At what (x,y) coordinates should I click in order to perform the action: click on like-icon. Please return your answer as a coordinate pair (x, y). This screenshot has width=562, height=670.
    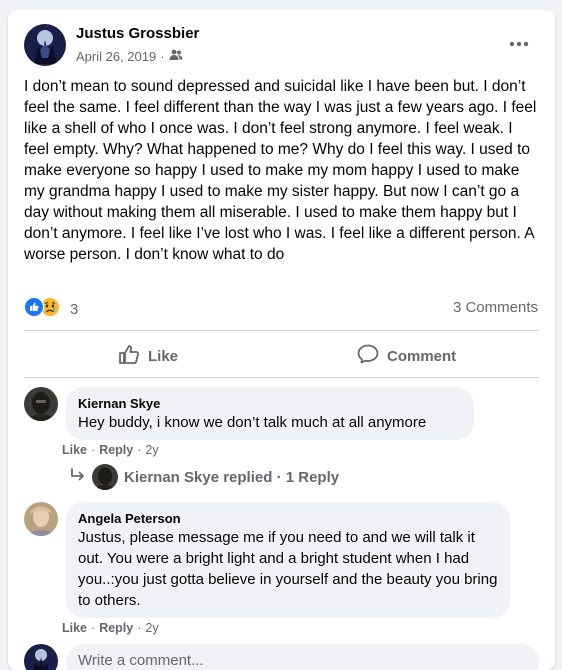
    Looking at the image, I should click on (34, 309).